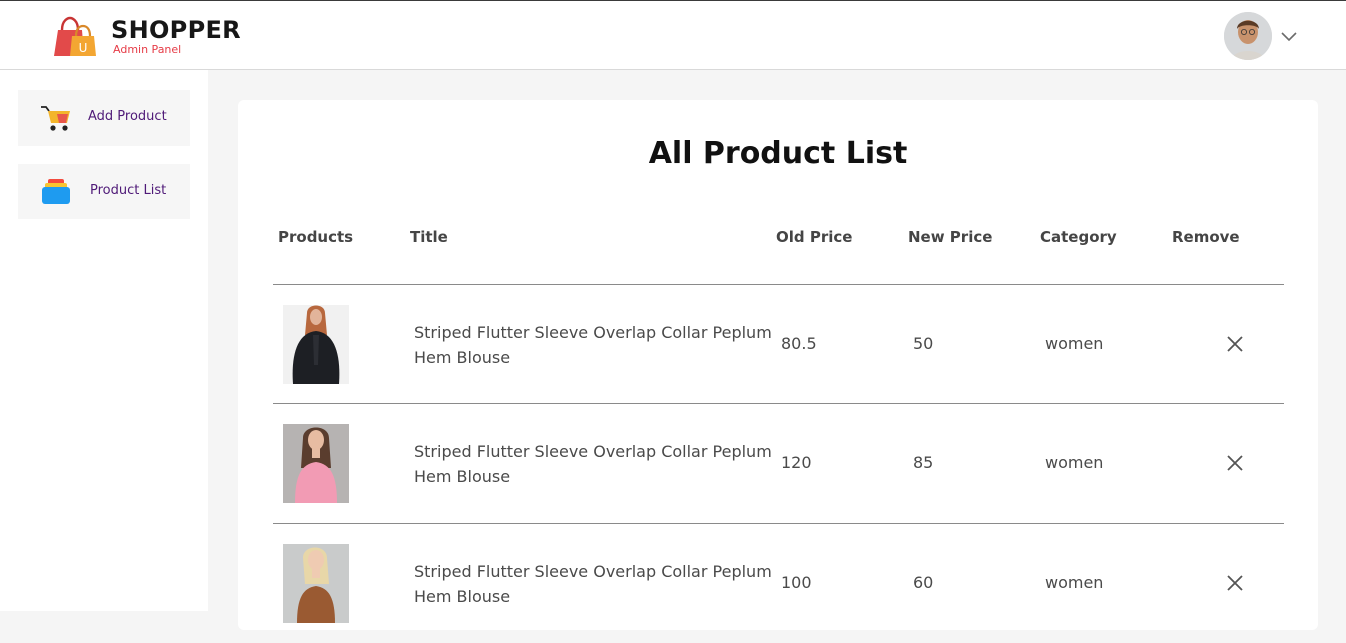 This screenshot has width=1346, height=643. I want to click on sidebar: Add Product Product List, so click(104, 340).